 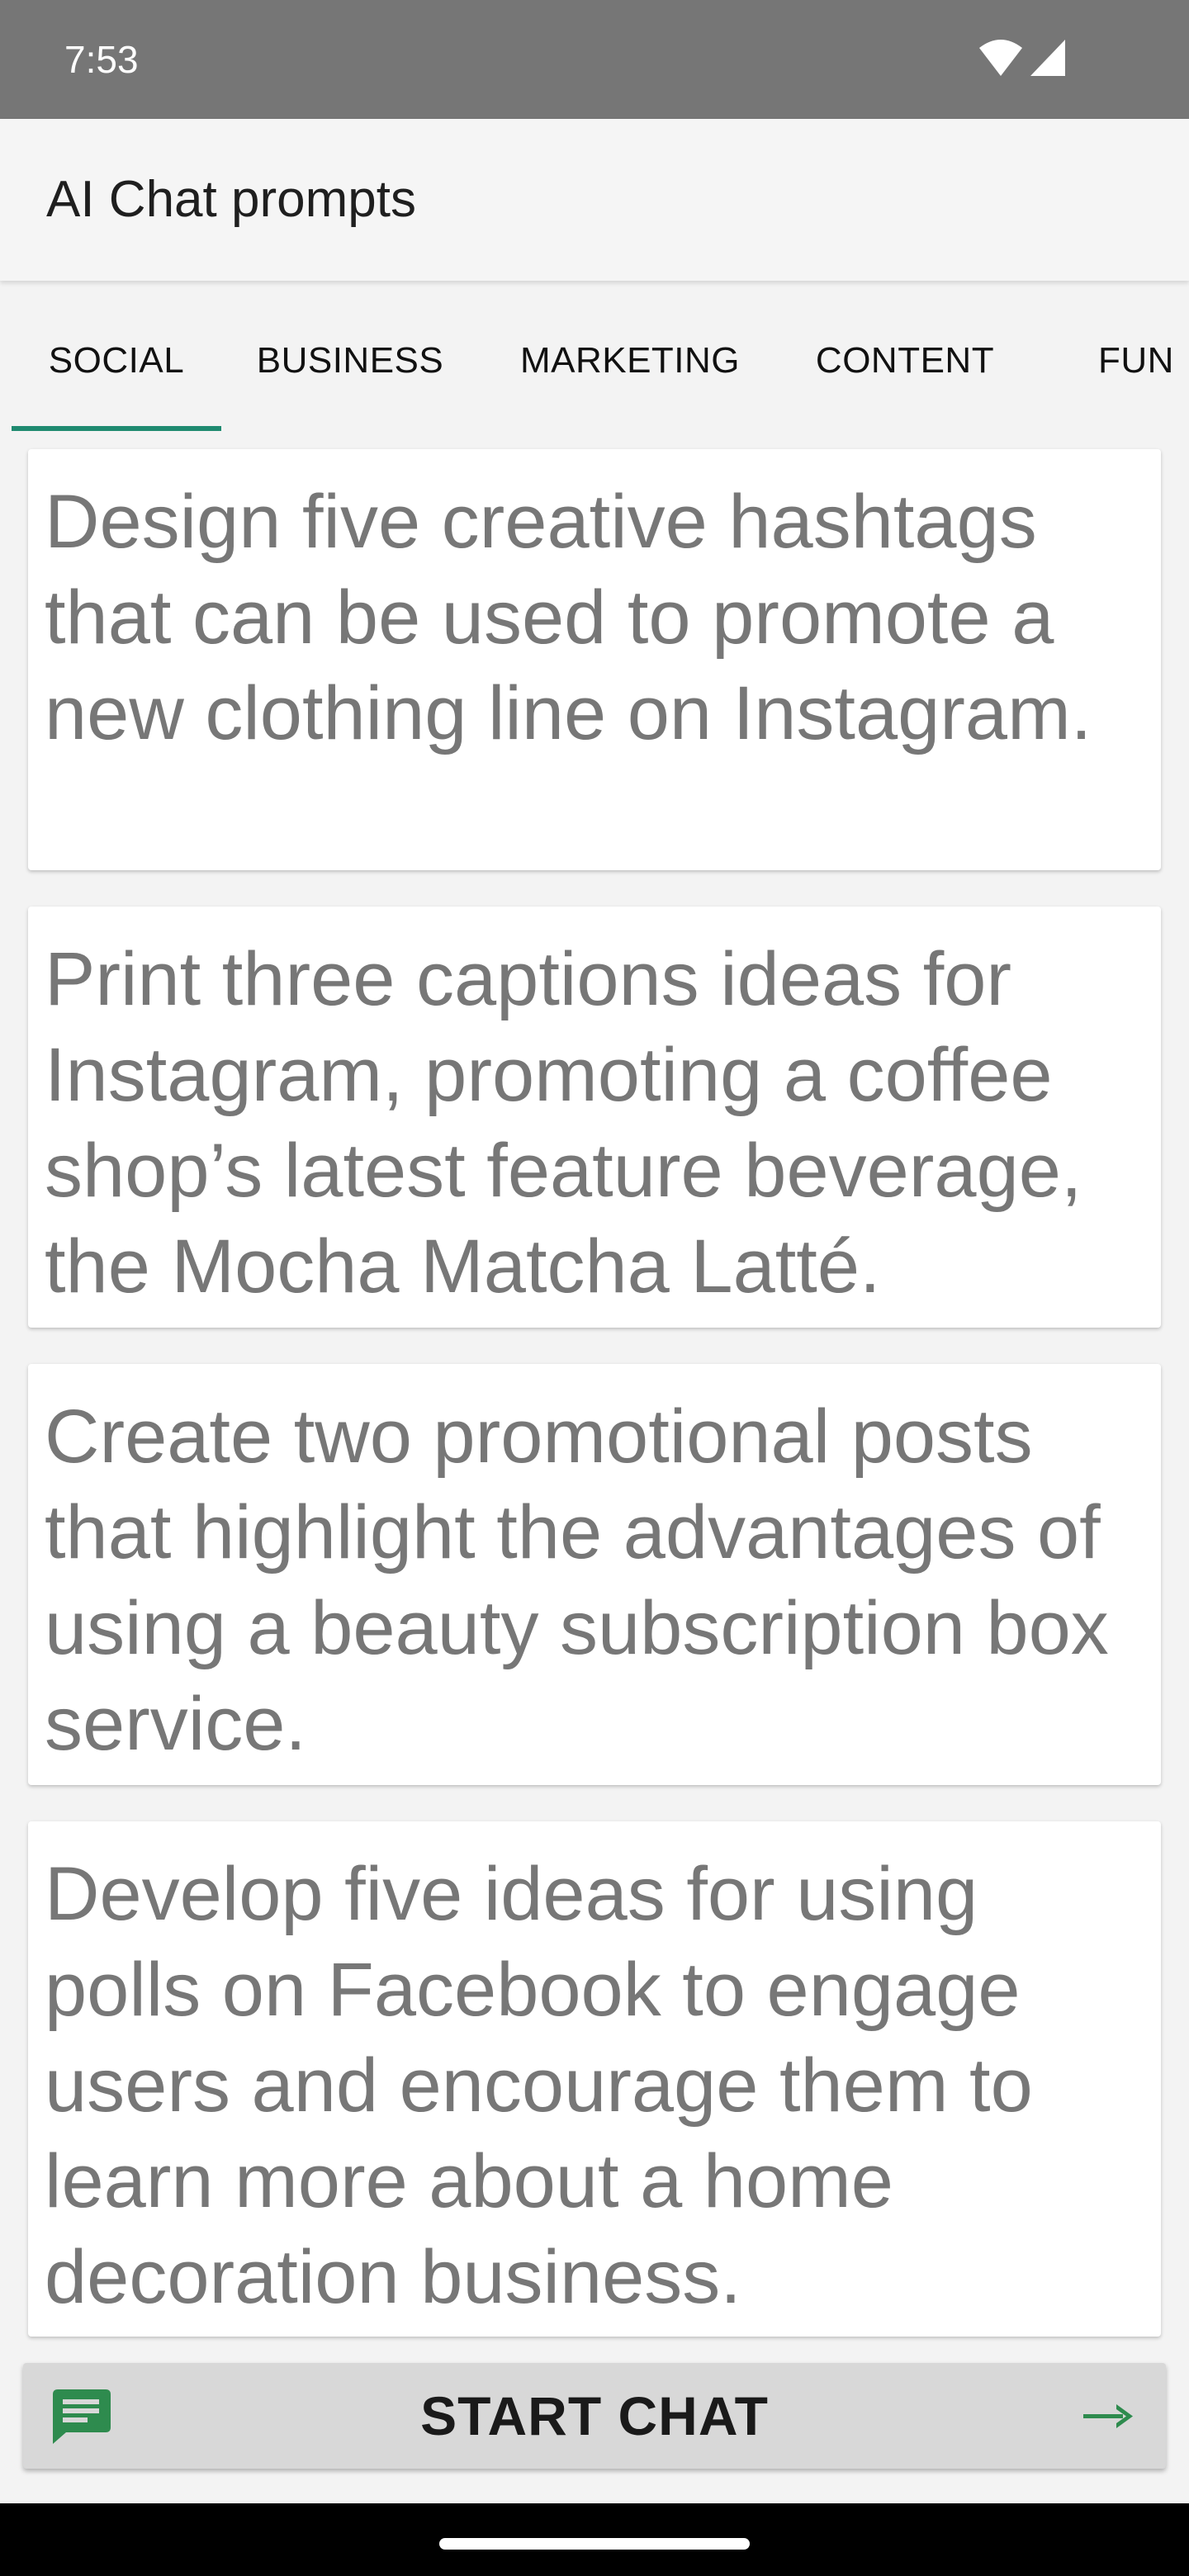 I want to click on tab-social: SOCIAL, so click(x=116, y=361).